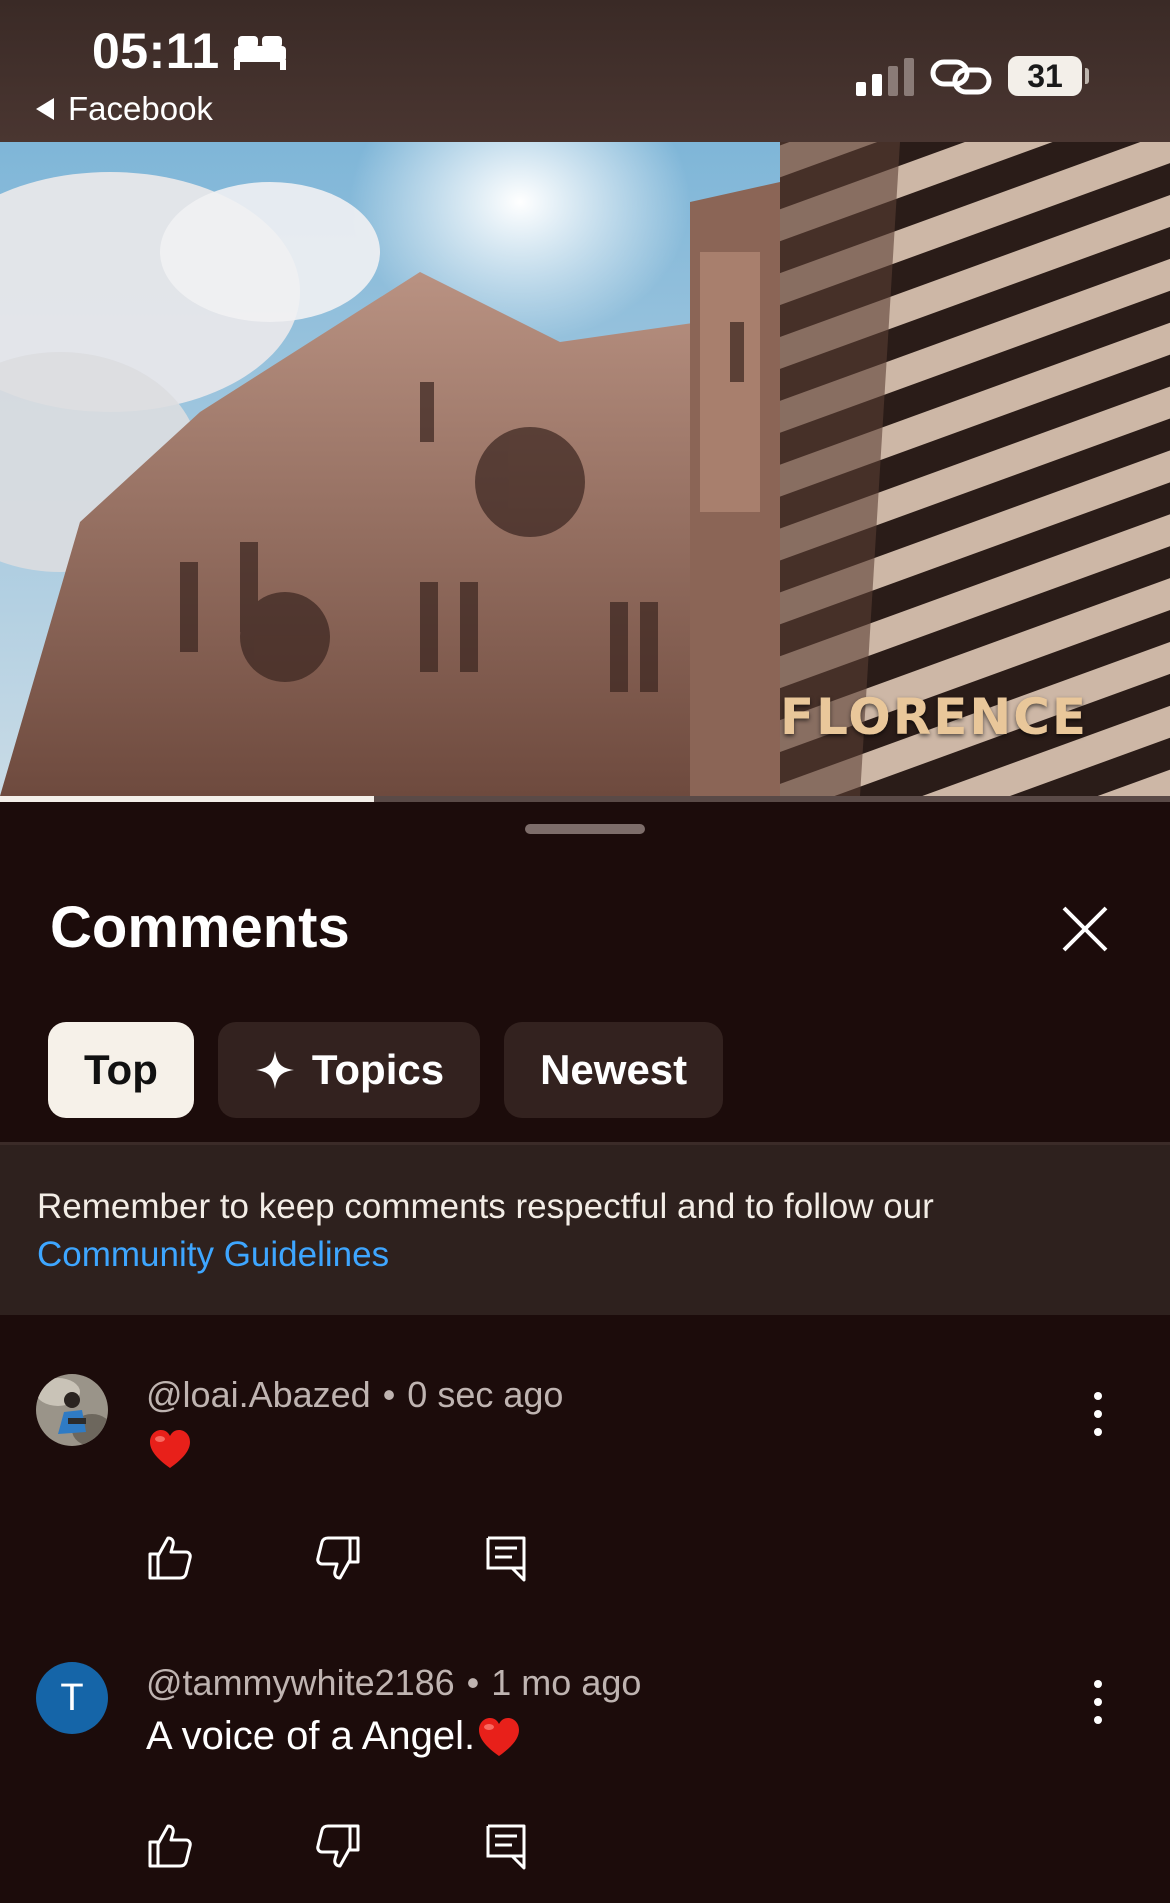 This screenshot has width=1170, height=1903. I want to click on chip-top-label: Top, so click(121, 1069).